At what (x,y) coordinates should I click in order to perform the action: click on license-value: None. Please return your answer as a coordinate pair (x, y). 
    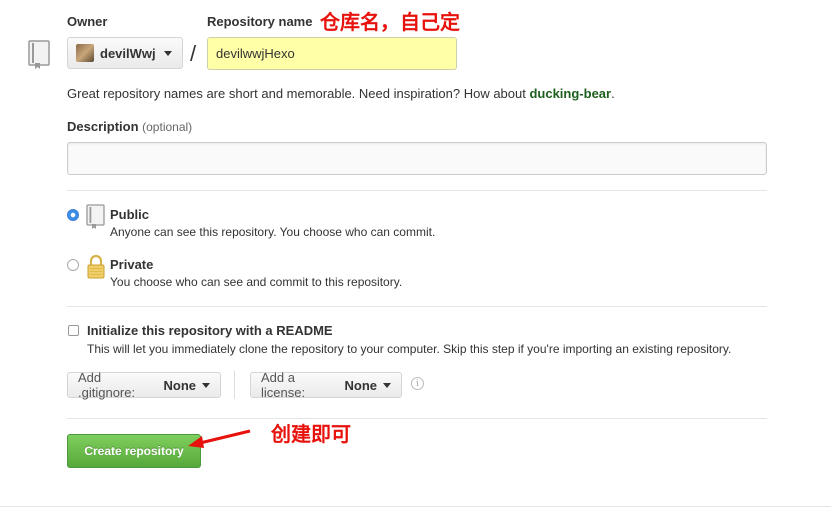
    Looking at the image, I should click on (361, 385).